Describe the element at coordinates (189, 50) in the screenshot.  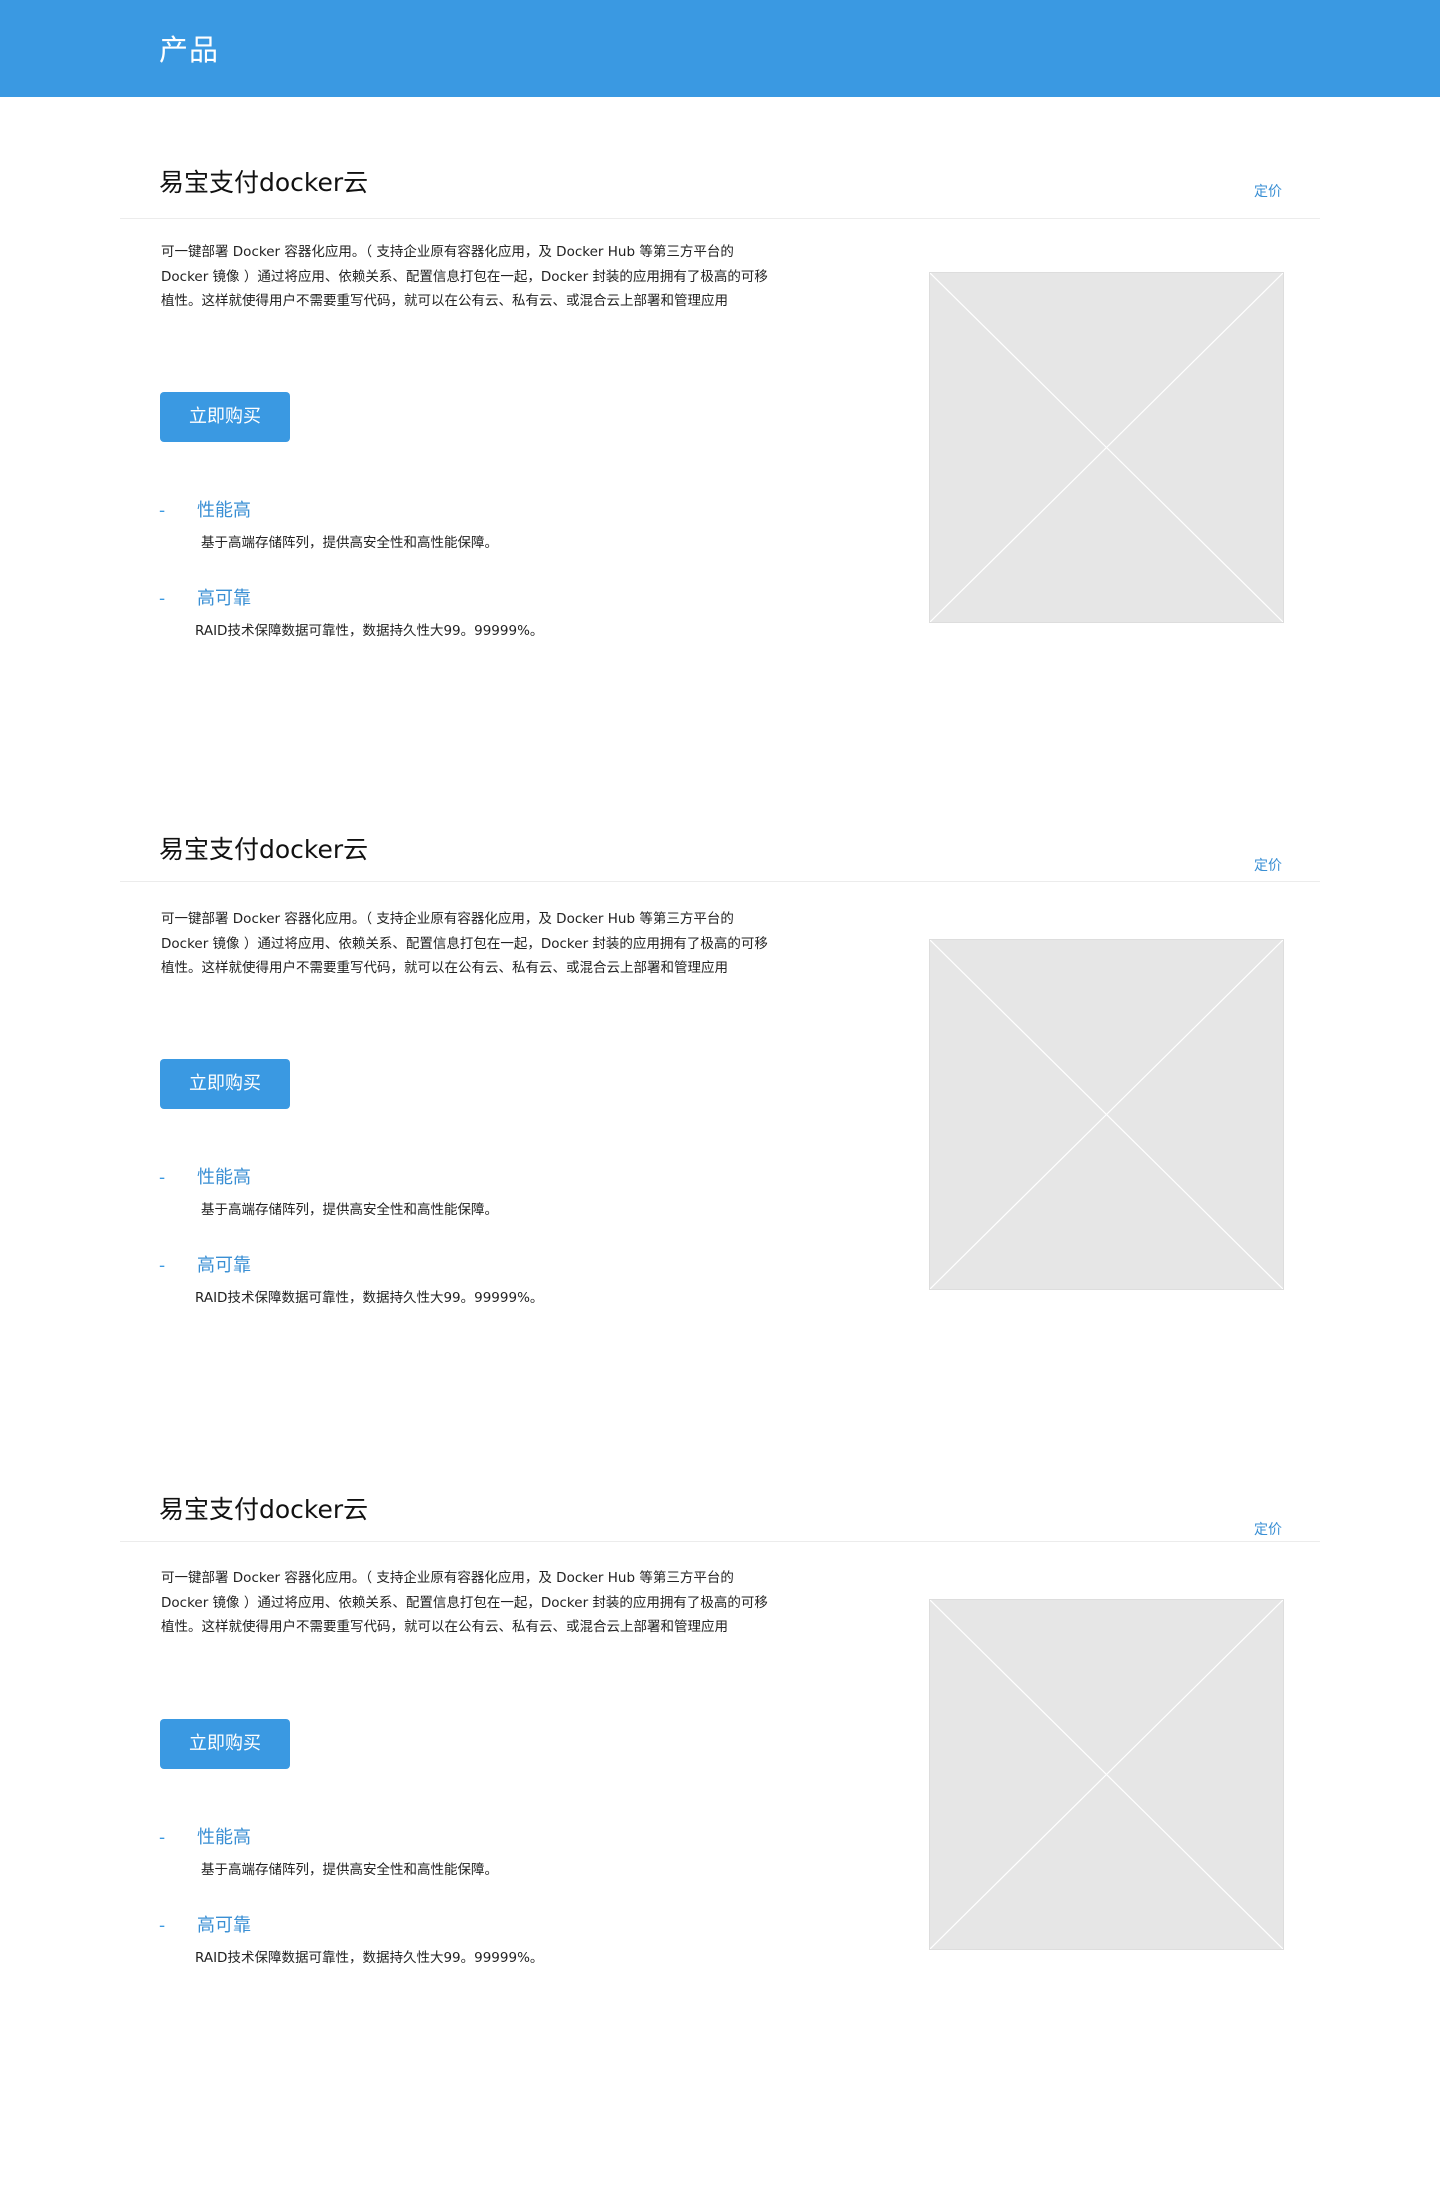
I see `page-title: 产品` at that location.